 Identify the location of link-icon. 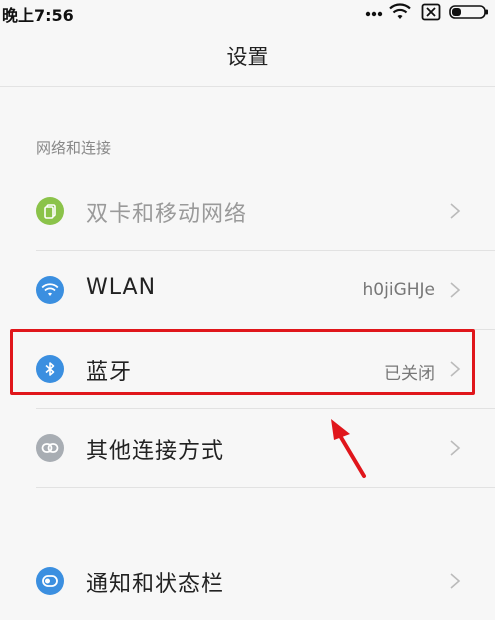
(50, 448).